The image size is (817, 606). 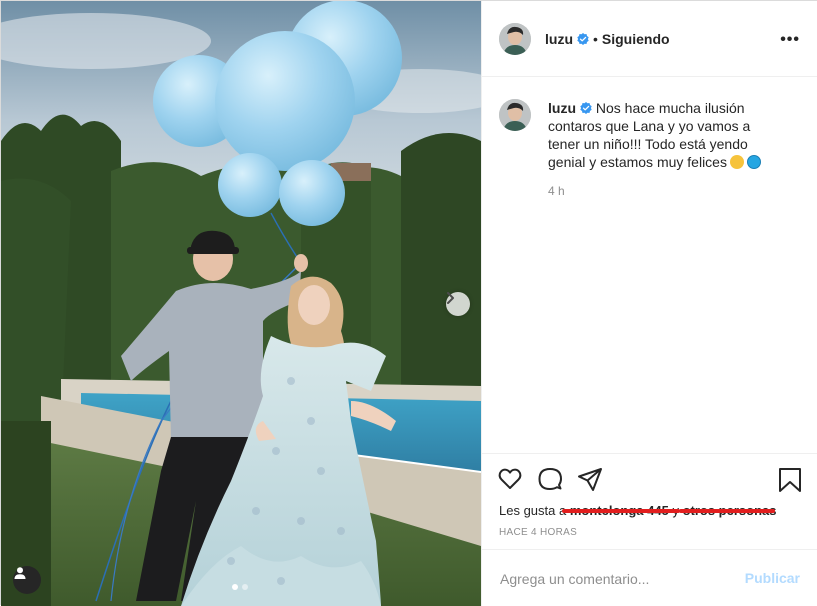 I want to click on likes-prefix: Les gusta a, so click(x=533, y=510).